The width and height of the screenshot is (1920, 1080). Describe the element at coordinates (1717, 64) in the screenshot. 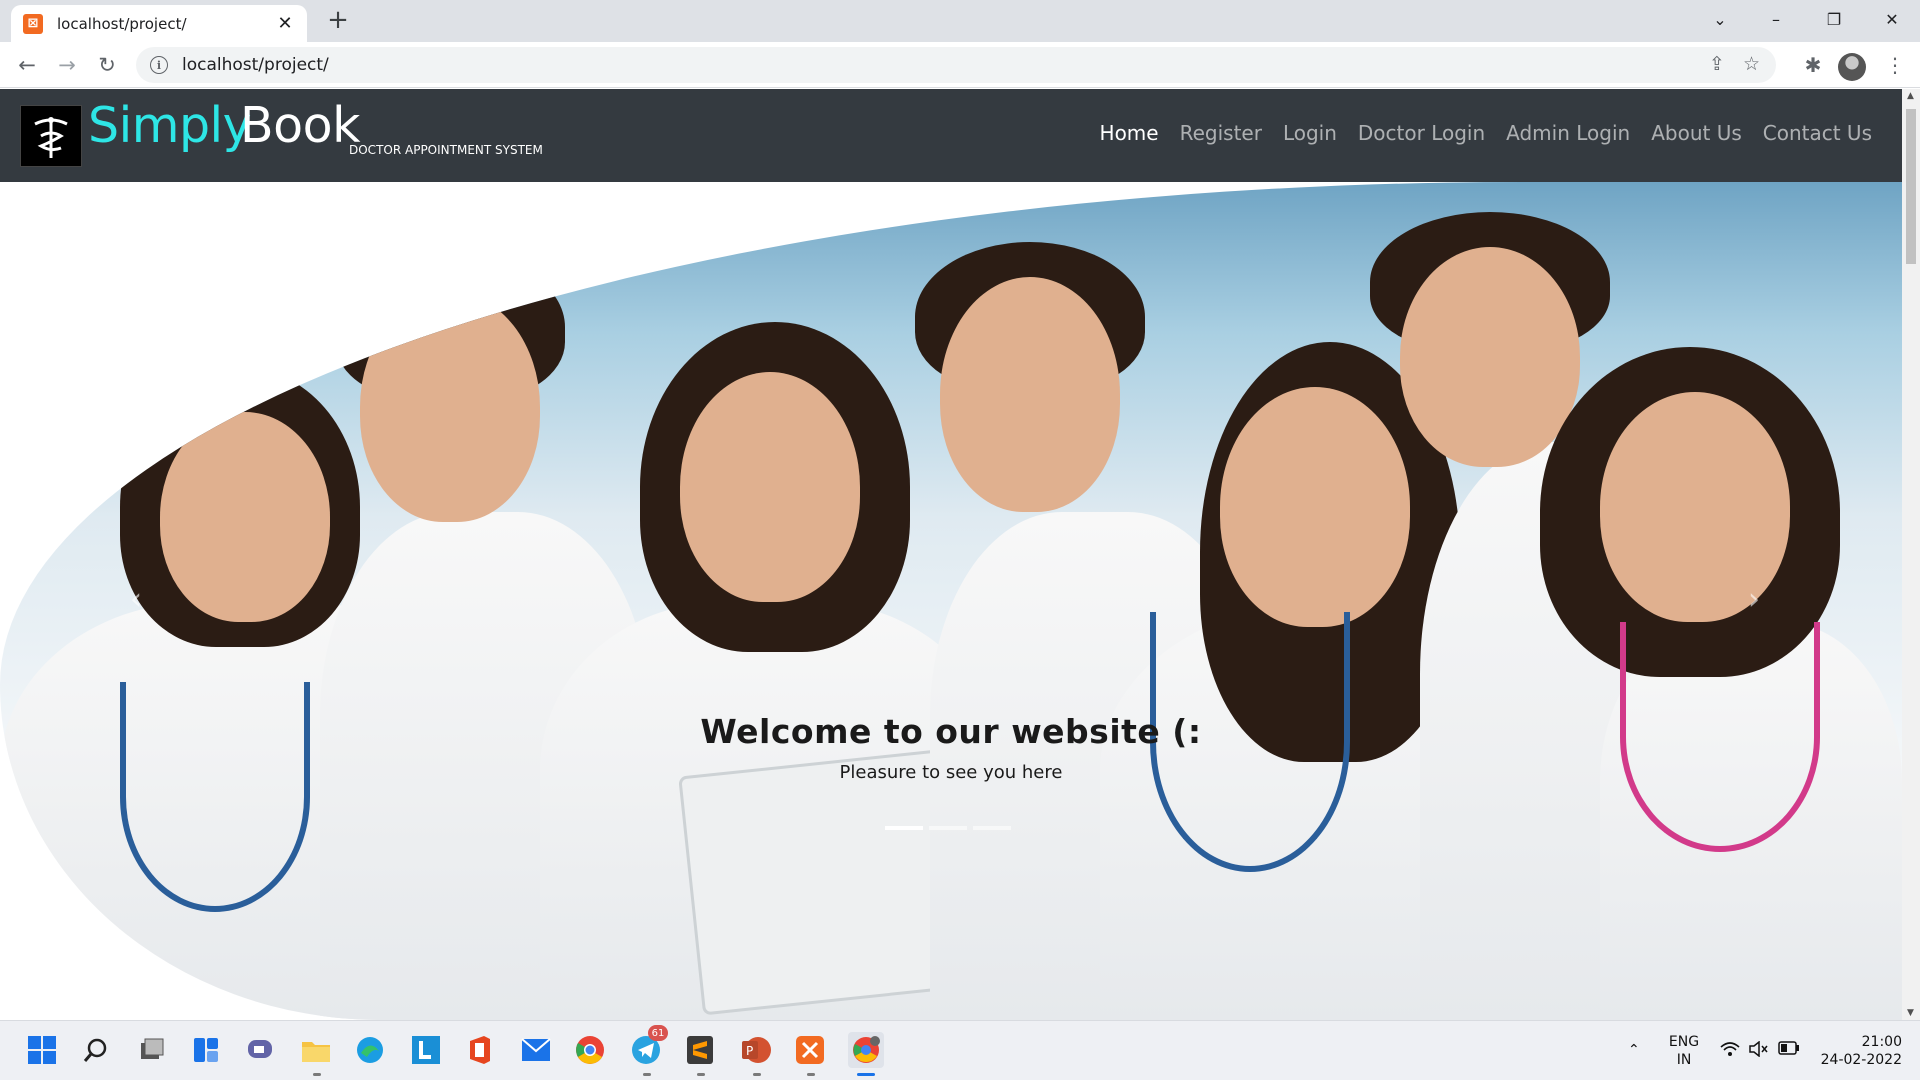

I see `share-icon: ⇪` at that location.